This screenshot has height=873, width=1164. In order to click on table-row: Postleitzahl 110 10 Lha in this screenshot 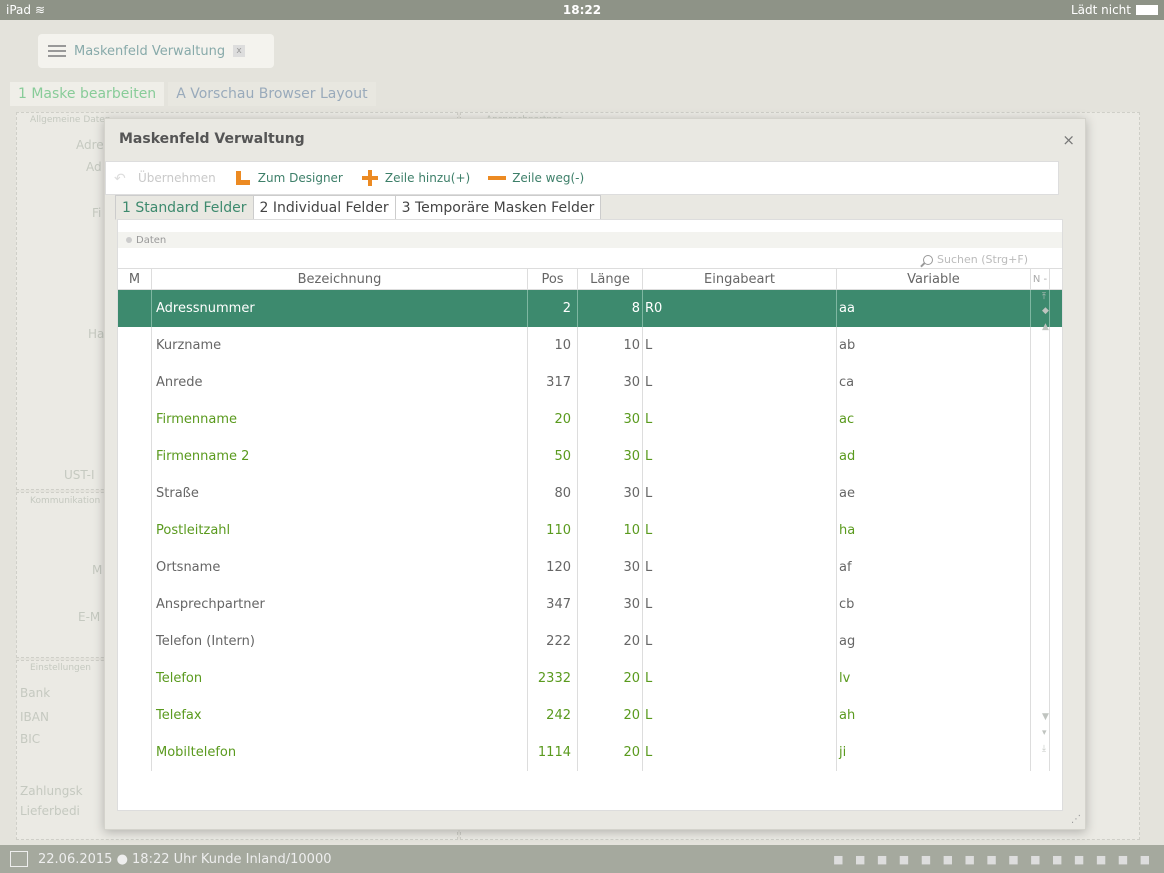, I will do `click(590, 530)`.